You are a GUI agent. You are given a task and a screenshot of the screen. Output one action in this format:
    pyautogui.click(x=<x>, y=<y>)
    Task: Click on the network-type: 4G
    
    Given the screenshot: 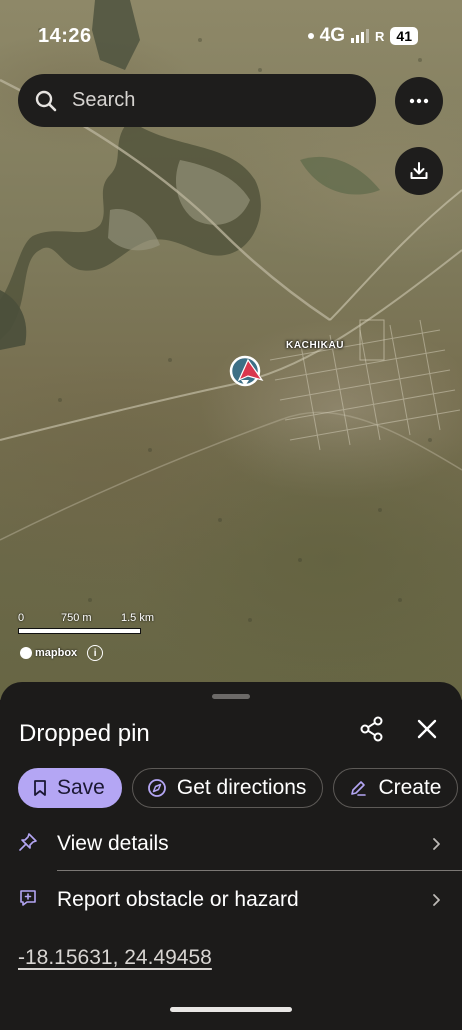 What is the action you would take?
    pyautogui.click(x=332, y=35)
    